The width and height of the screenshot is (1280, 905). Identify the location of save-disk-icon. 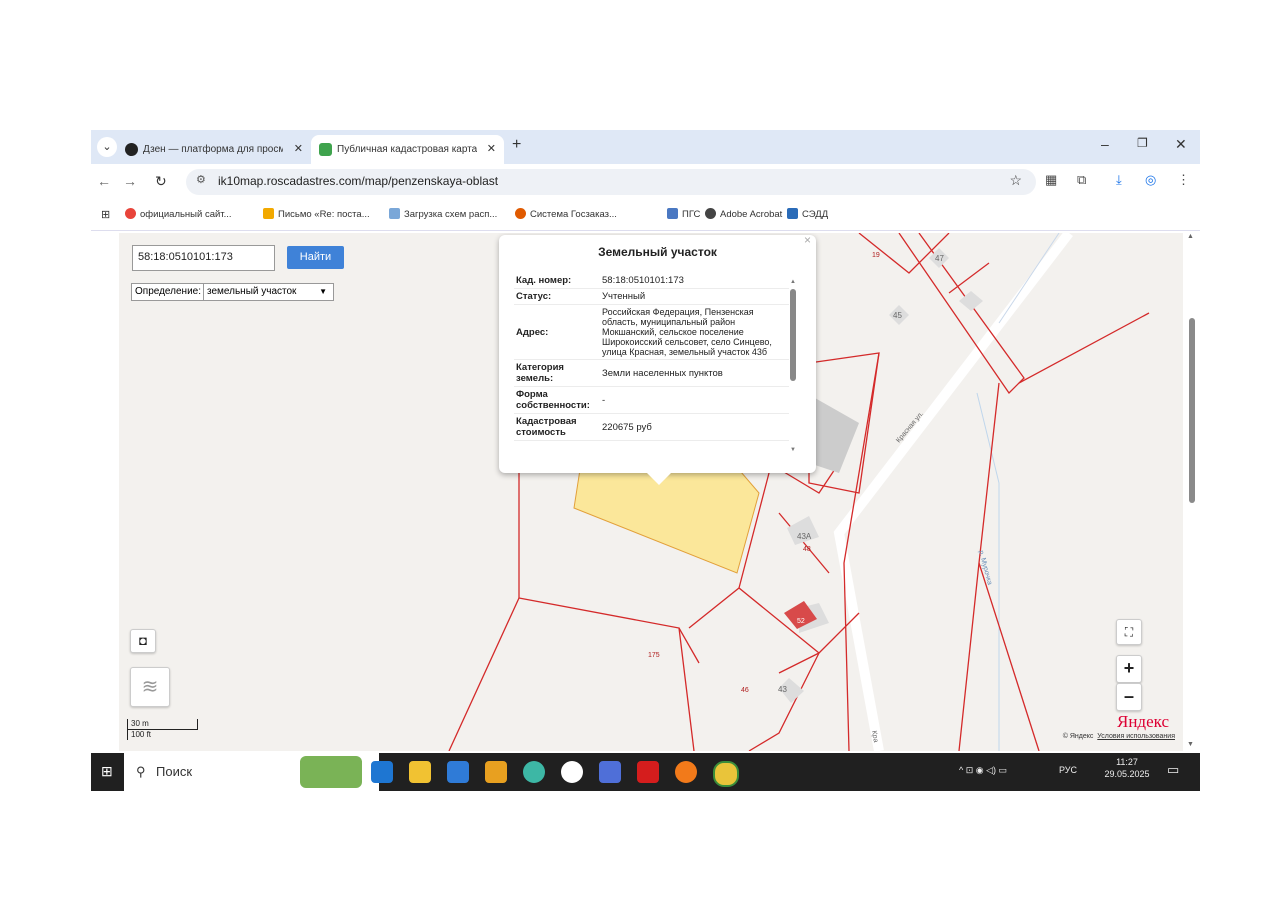
(610, 772).